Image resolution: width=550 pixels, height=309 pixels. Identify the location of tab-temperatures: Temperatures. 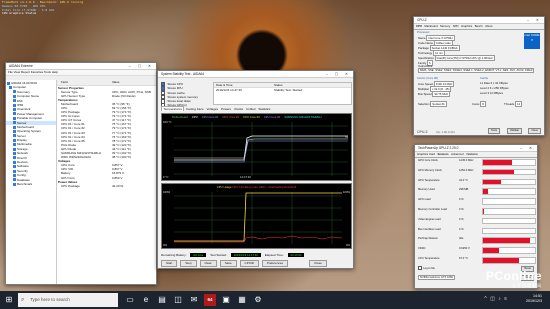
(173, 108).